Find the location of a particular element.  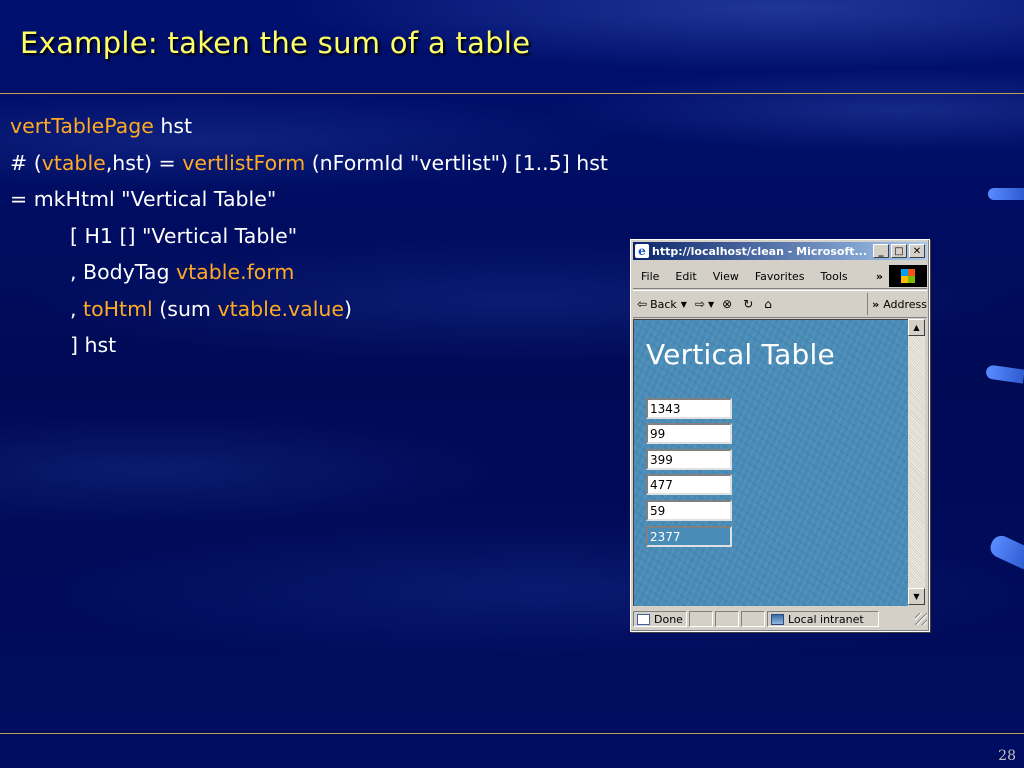

forward-button: ⇨ ▼ is located at coordinates (704, 304).